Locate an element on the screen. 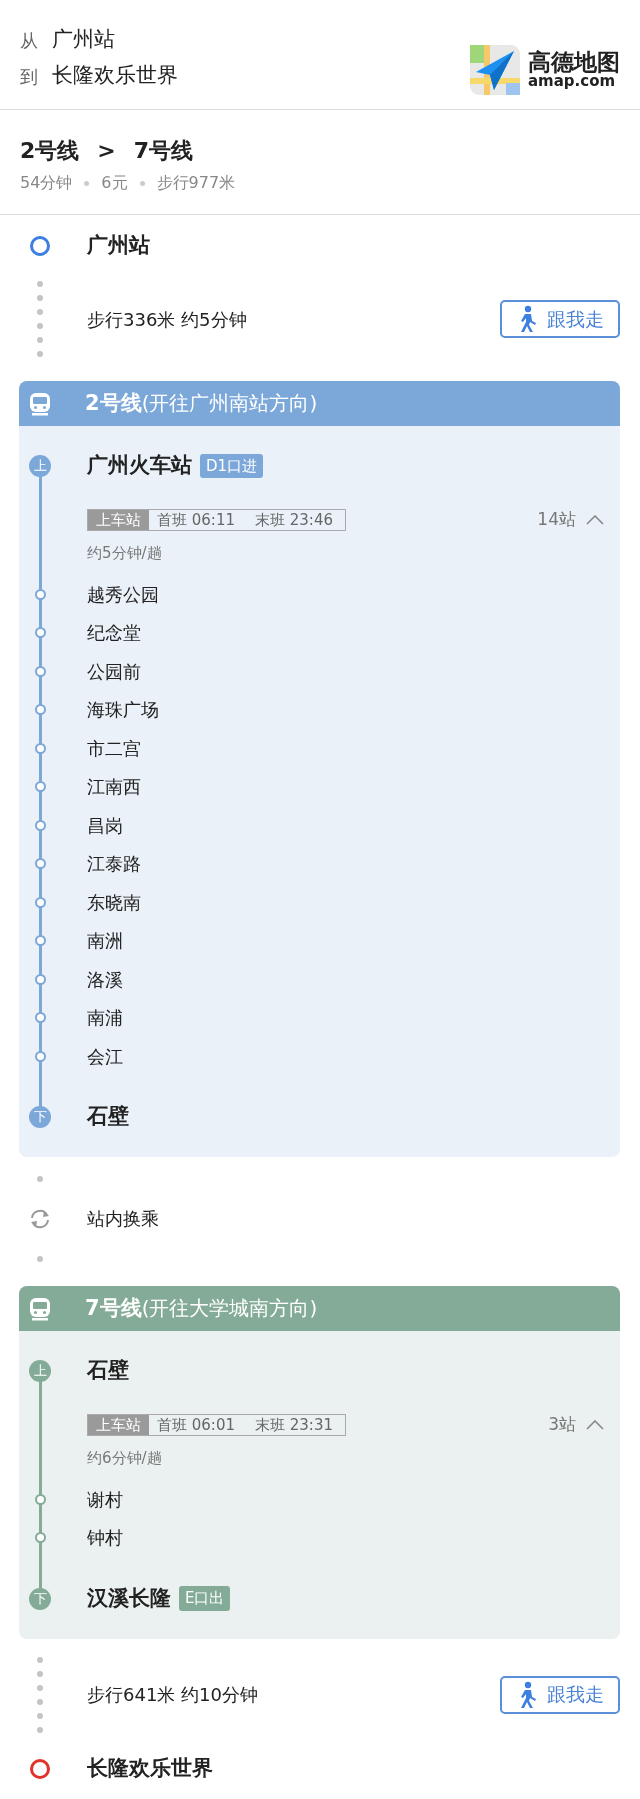 The height and width of the screenshot is (1799, 640). route-info: 6元 is located at coordinates (114, 183).